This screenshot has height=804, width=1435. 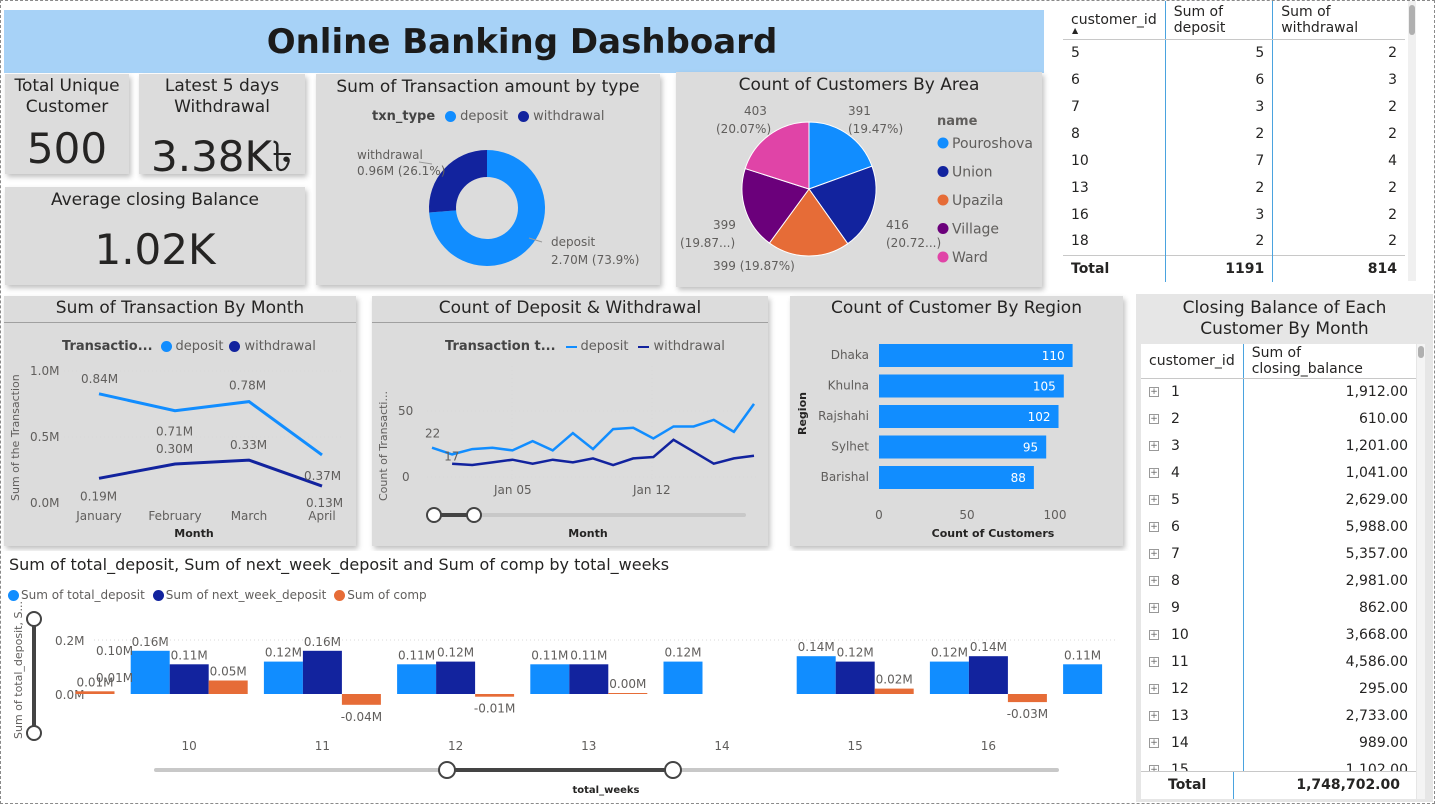 I want to click on range-slider-end-handle, so click(x=474, y=515).